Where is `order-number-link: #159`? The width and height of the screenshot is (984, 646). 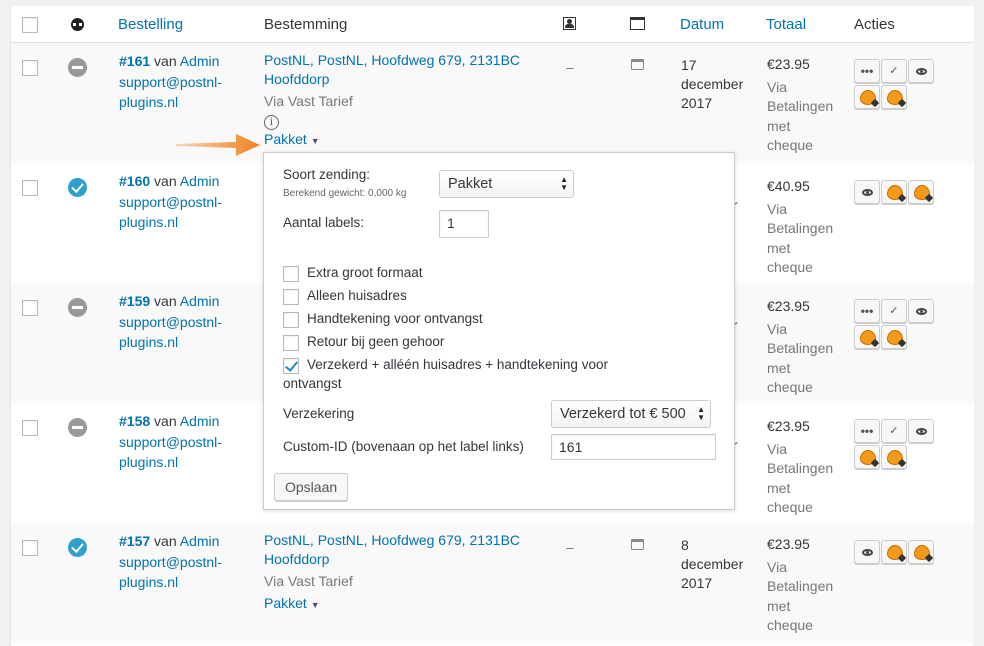
order-number-link: #159 is located at coordinates (134, 301).